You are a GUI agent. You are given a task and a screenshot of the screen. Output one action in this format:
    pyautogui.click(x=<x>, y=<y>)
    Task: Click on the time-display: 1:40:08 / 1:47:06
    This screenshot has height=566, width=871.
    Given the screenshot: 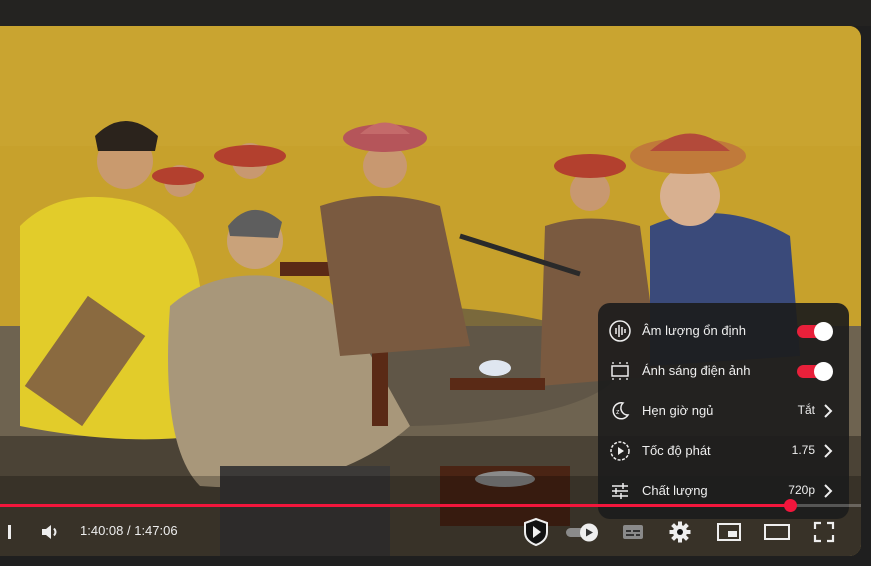 What is the action you would take?
    pyautogui.click(x=129, y=530)
    